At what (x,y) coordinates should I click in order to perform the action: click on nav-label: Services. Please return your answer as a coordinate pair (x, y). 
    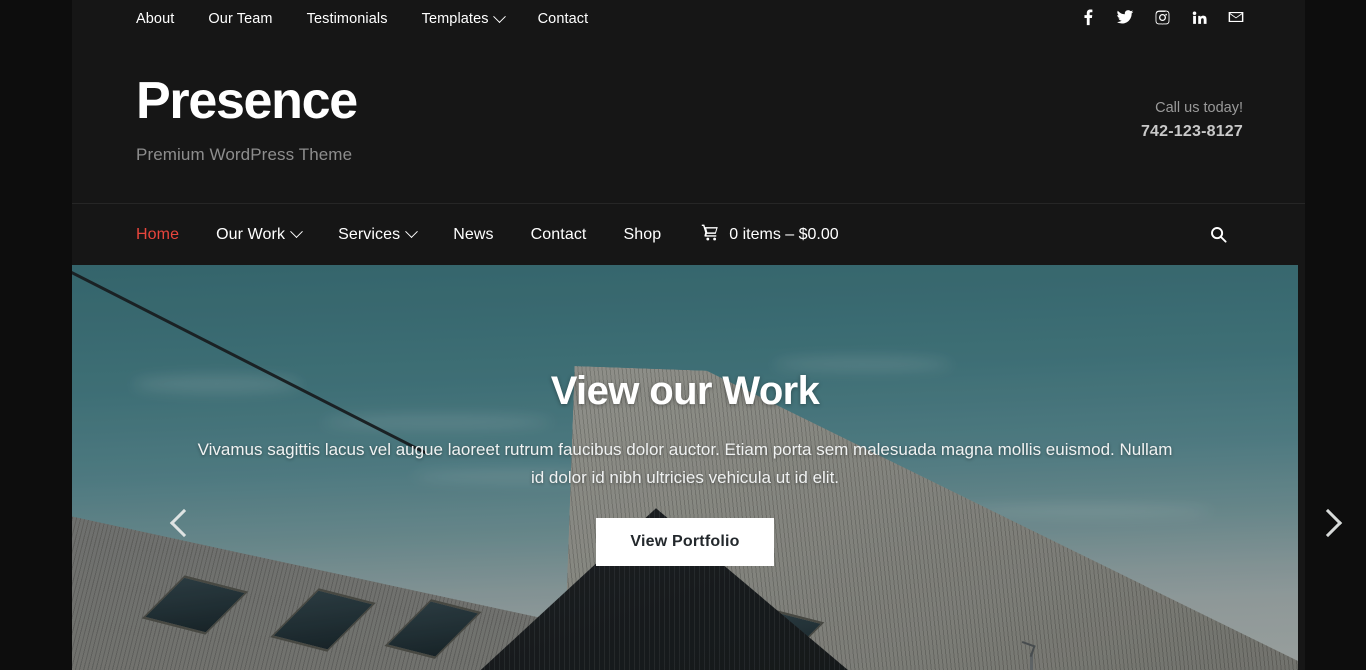
    Looking at the image, I should click on (369, 234).